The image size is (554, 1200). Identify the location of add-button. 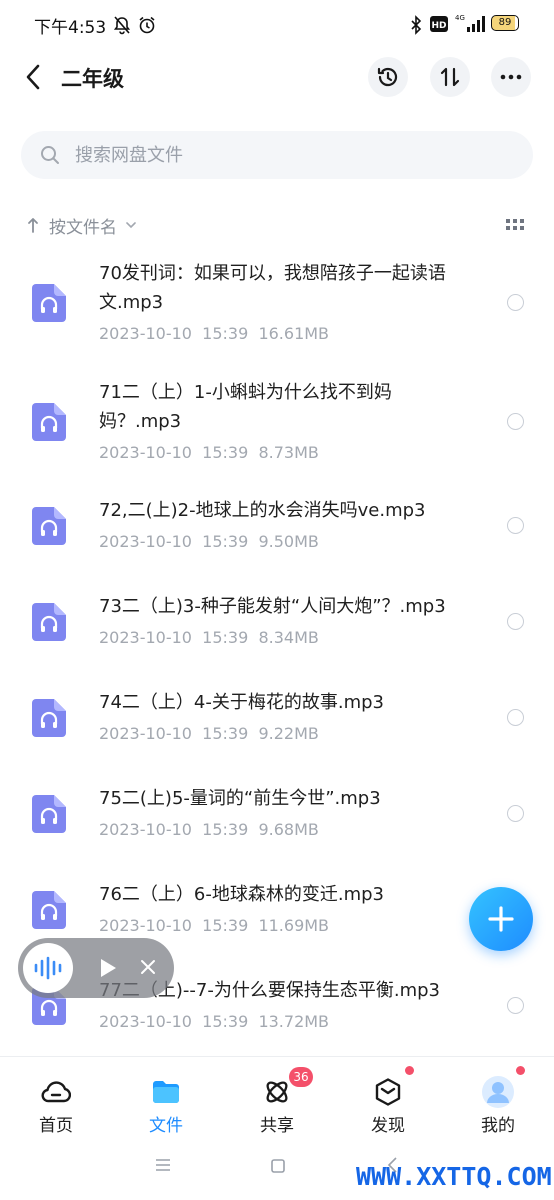
(501, 919).